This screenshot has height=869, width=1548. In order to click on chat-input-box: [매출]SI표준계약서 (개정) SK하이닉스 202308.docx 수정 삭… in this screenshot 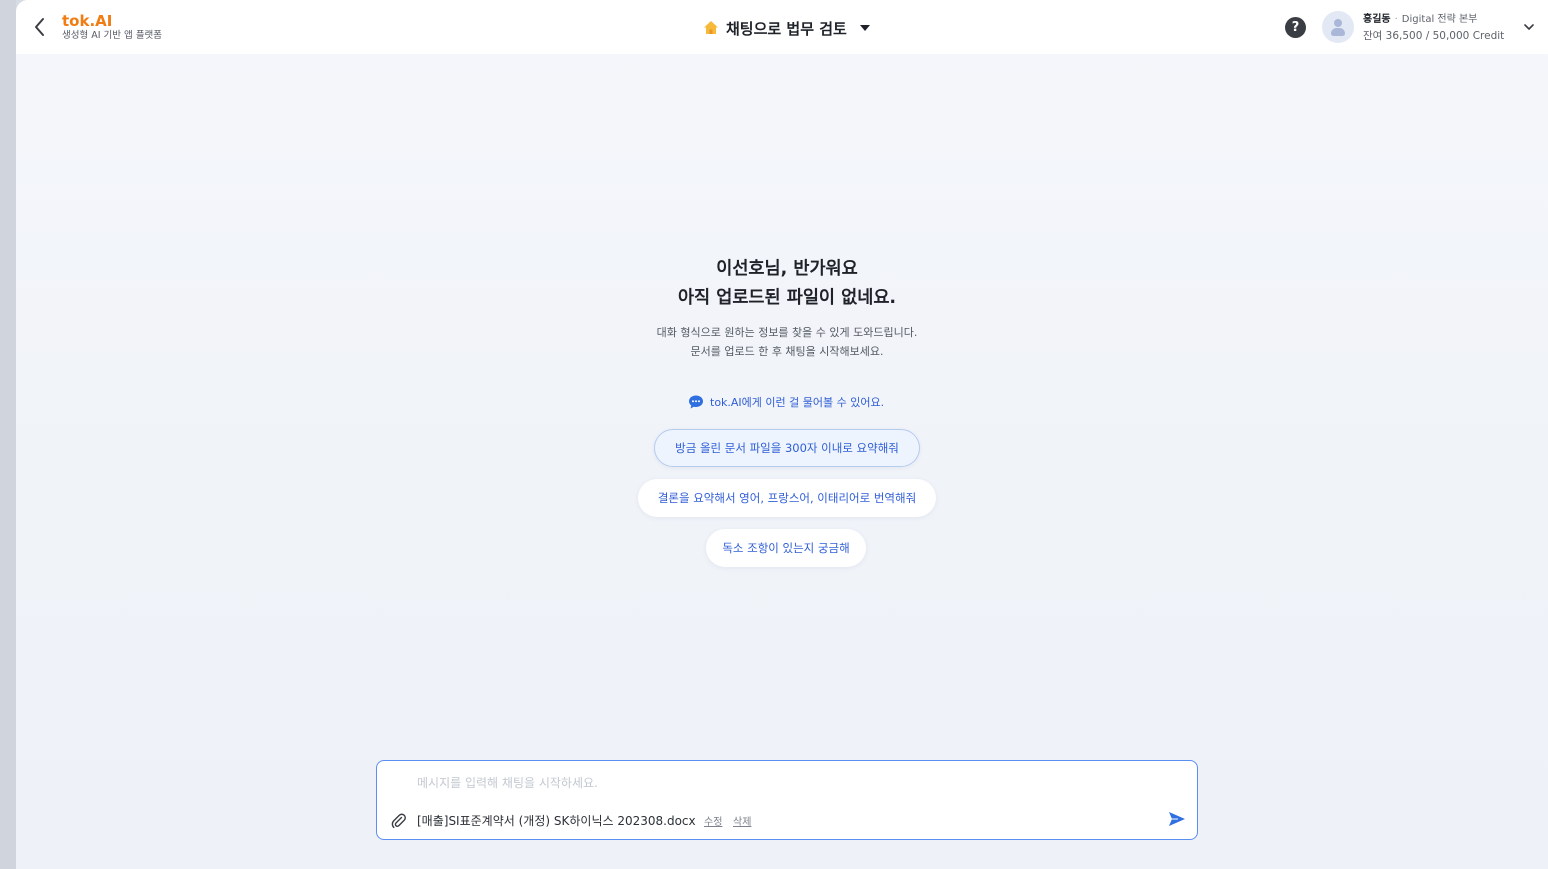, I will do `click(787, 800)`.